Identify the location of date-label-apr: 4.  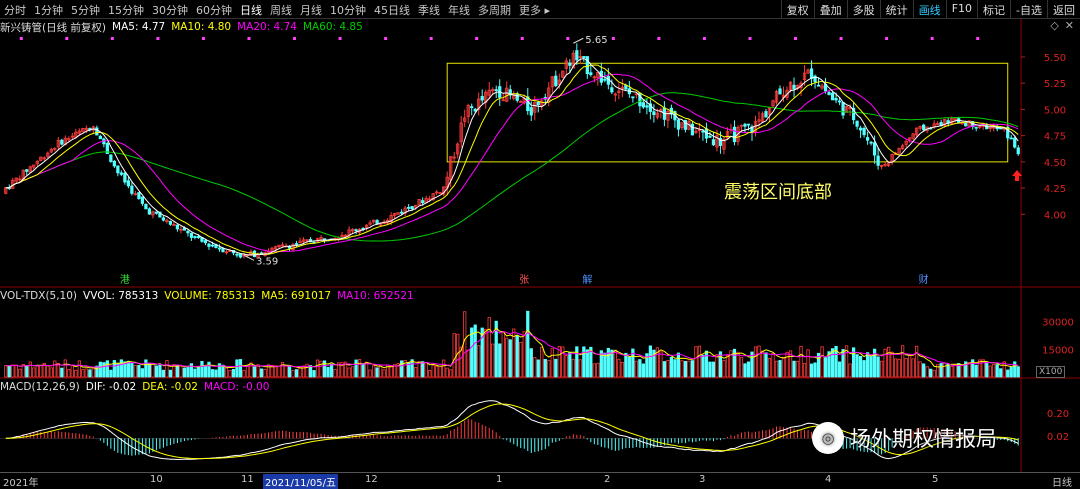
(828, 479).